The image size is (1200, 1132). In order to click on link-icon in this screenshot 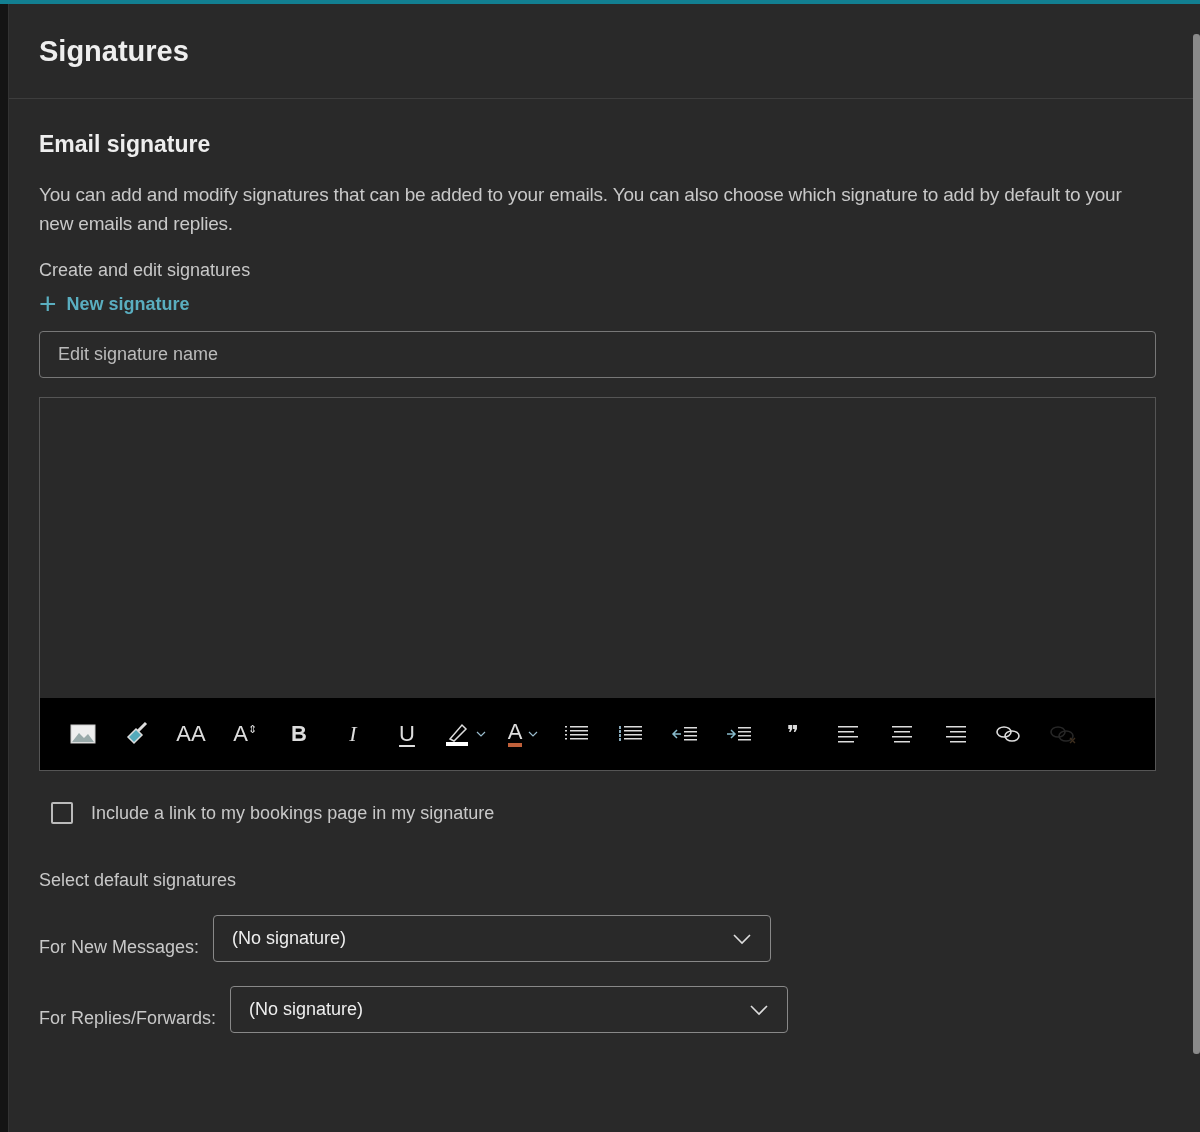, I will do `click(1009, 734)`.